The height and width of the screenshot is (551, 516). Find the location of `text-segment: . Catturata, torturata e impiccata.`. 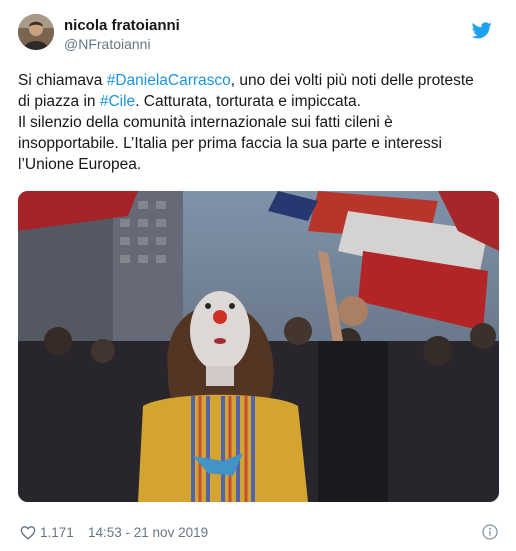

text-segment: . Catturata, torturata e impiccata. is located at coordinates (248, 101).